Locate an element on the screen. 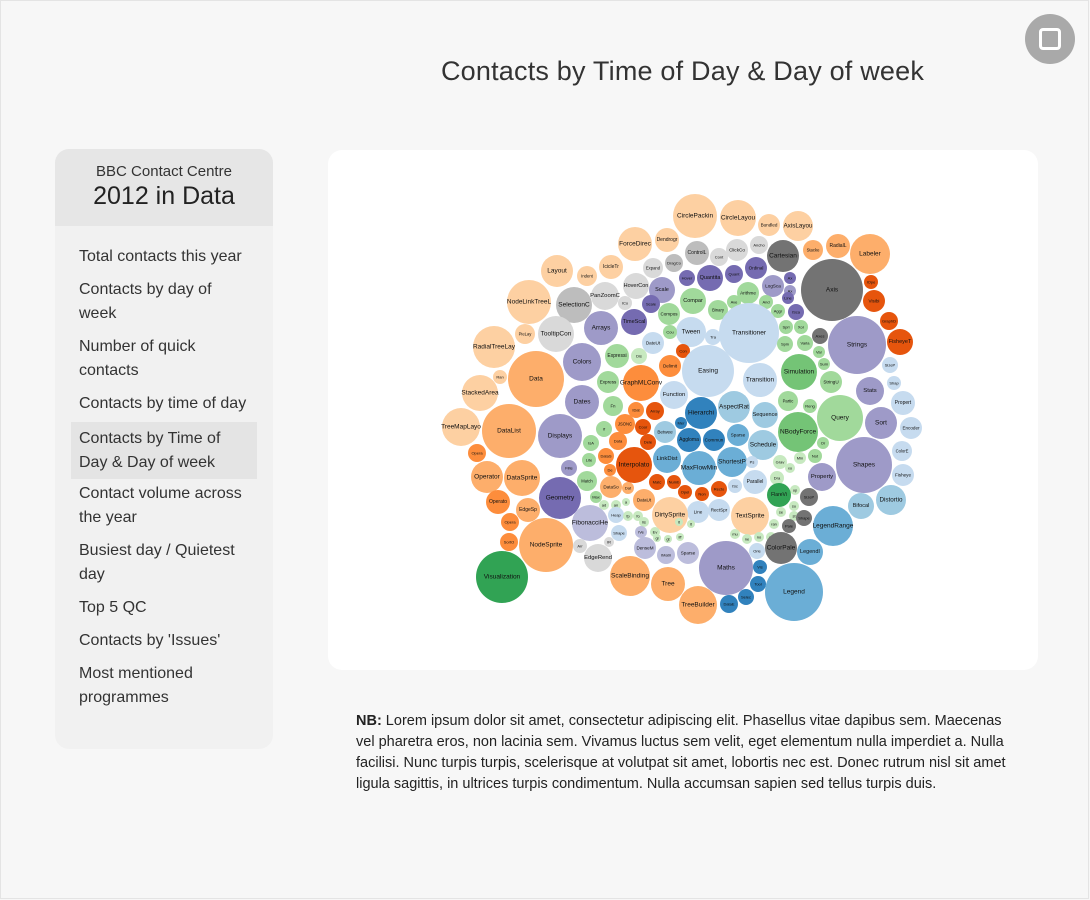 This screenshot has height=900, width=1090. bubble: EdgeSp is located at coordinates (528, 510).